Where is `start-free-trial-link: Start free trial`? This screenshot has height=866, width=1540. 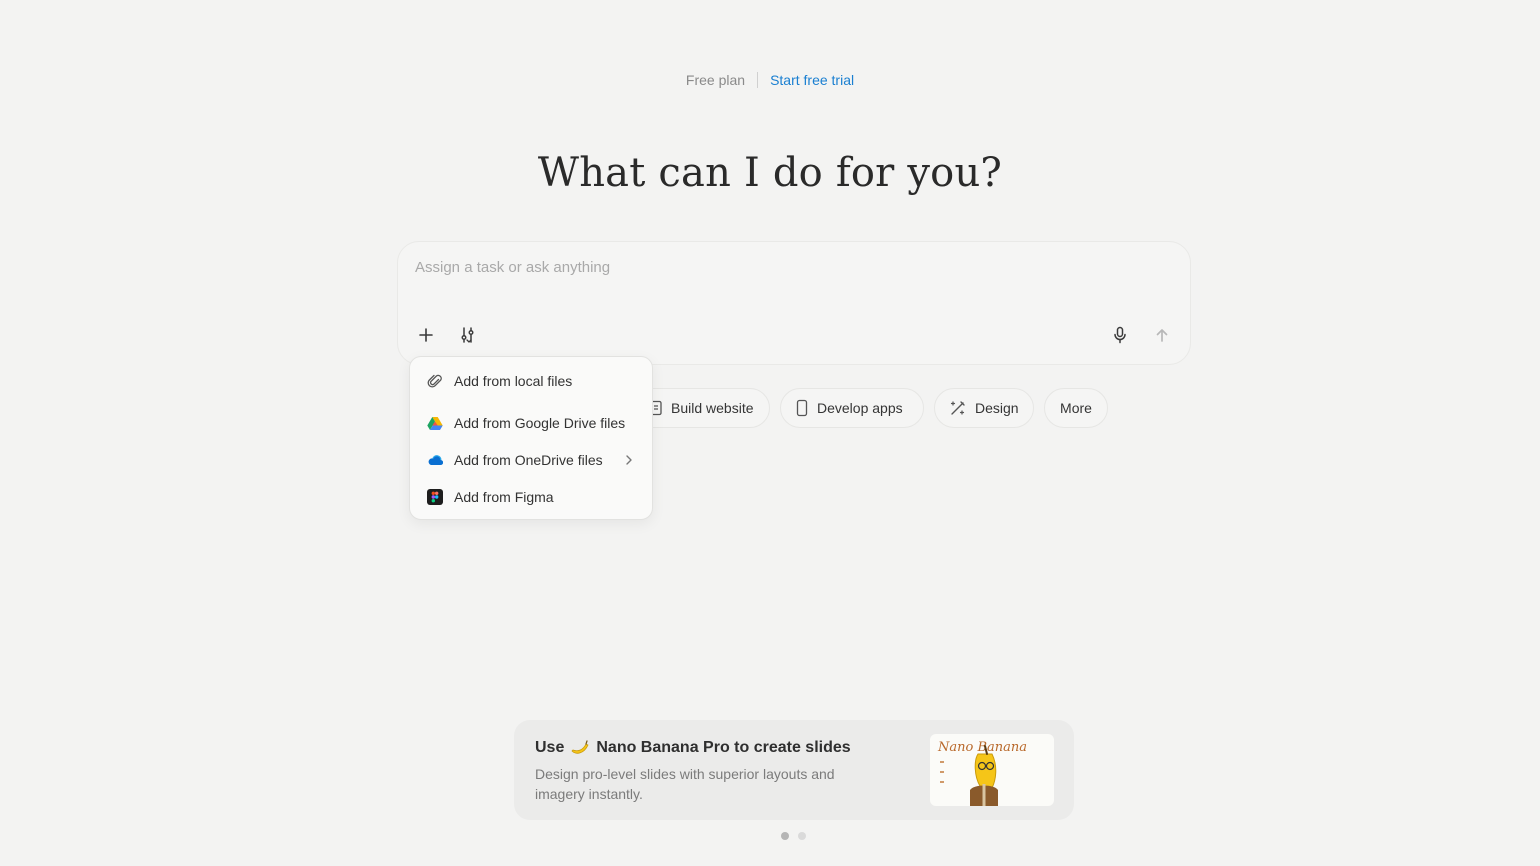 start-free-trial-link: Start free trial is located at coordinates (812, 80).